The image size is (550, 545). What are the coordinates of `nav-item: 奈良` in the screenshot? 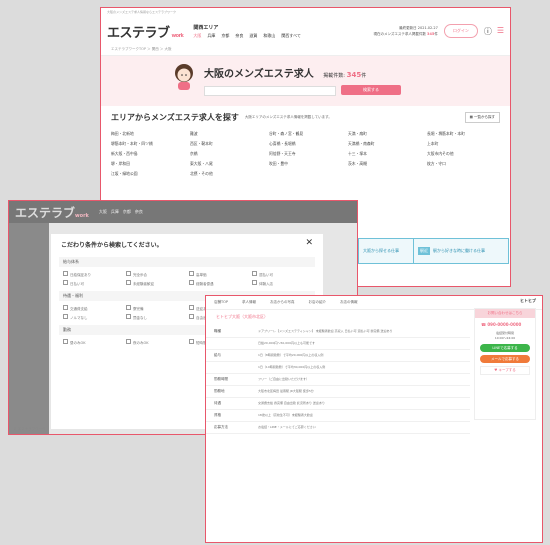 It's located at (239, 36).